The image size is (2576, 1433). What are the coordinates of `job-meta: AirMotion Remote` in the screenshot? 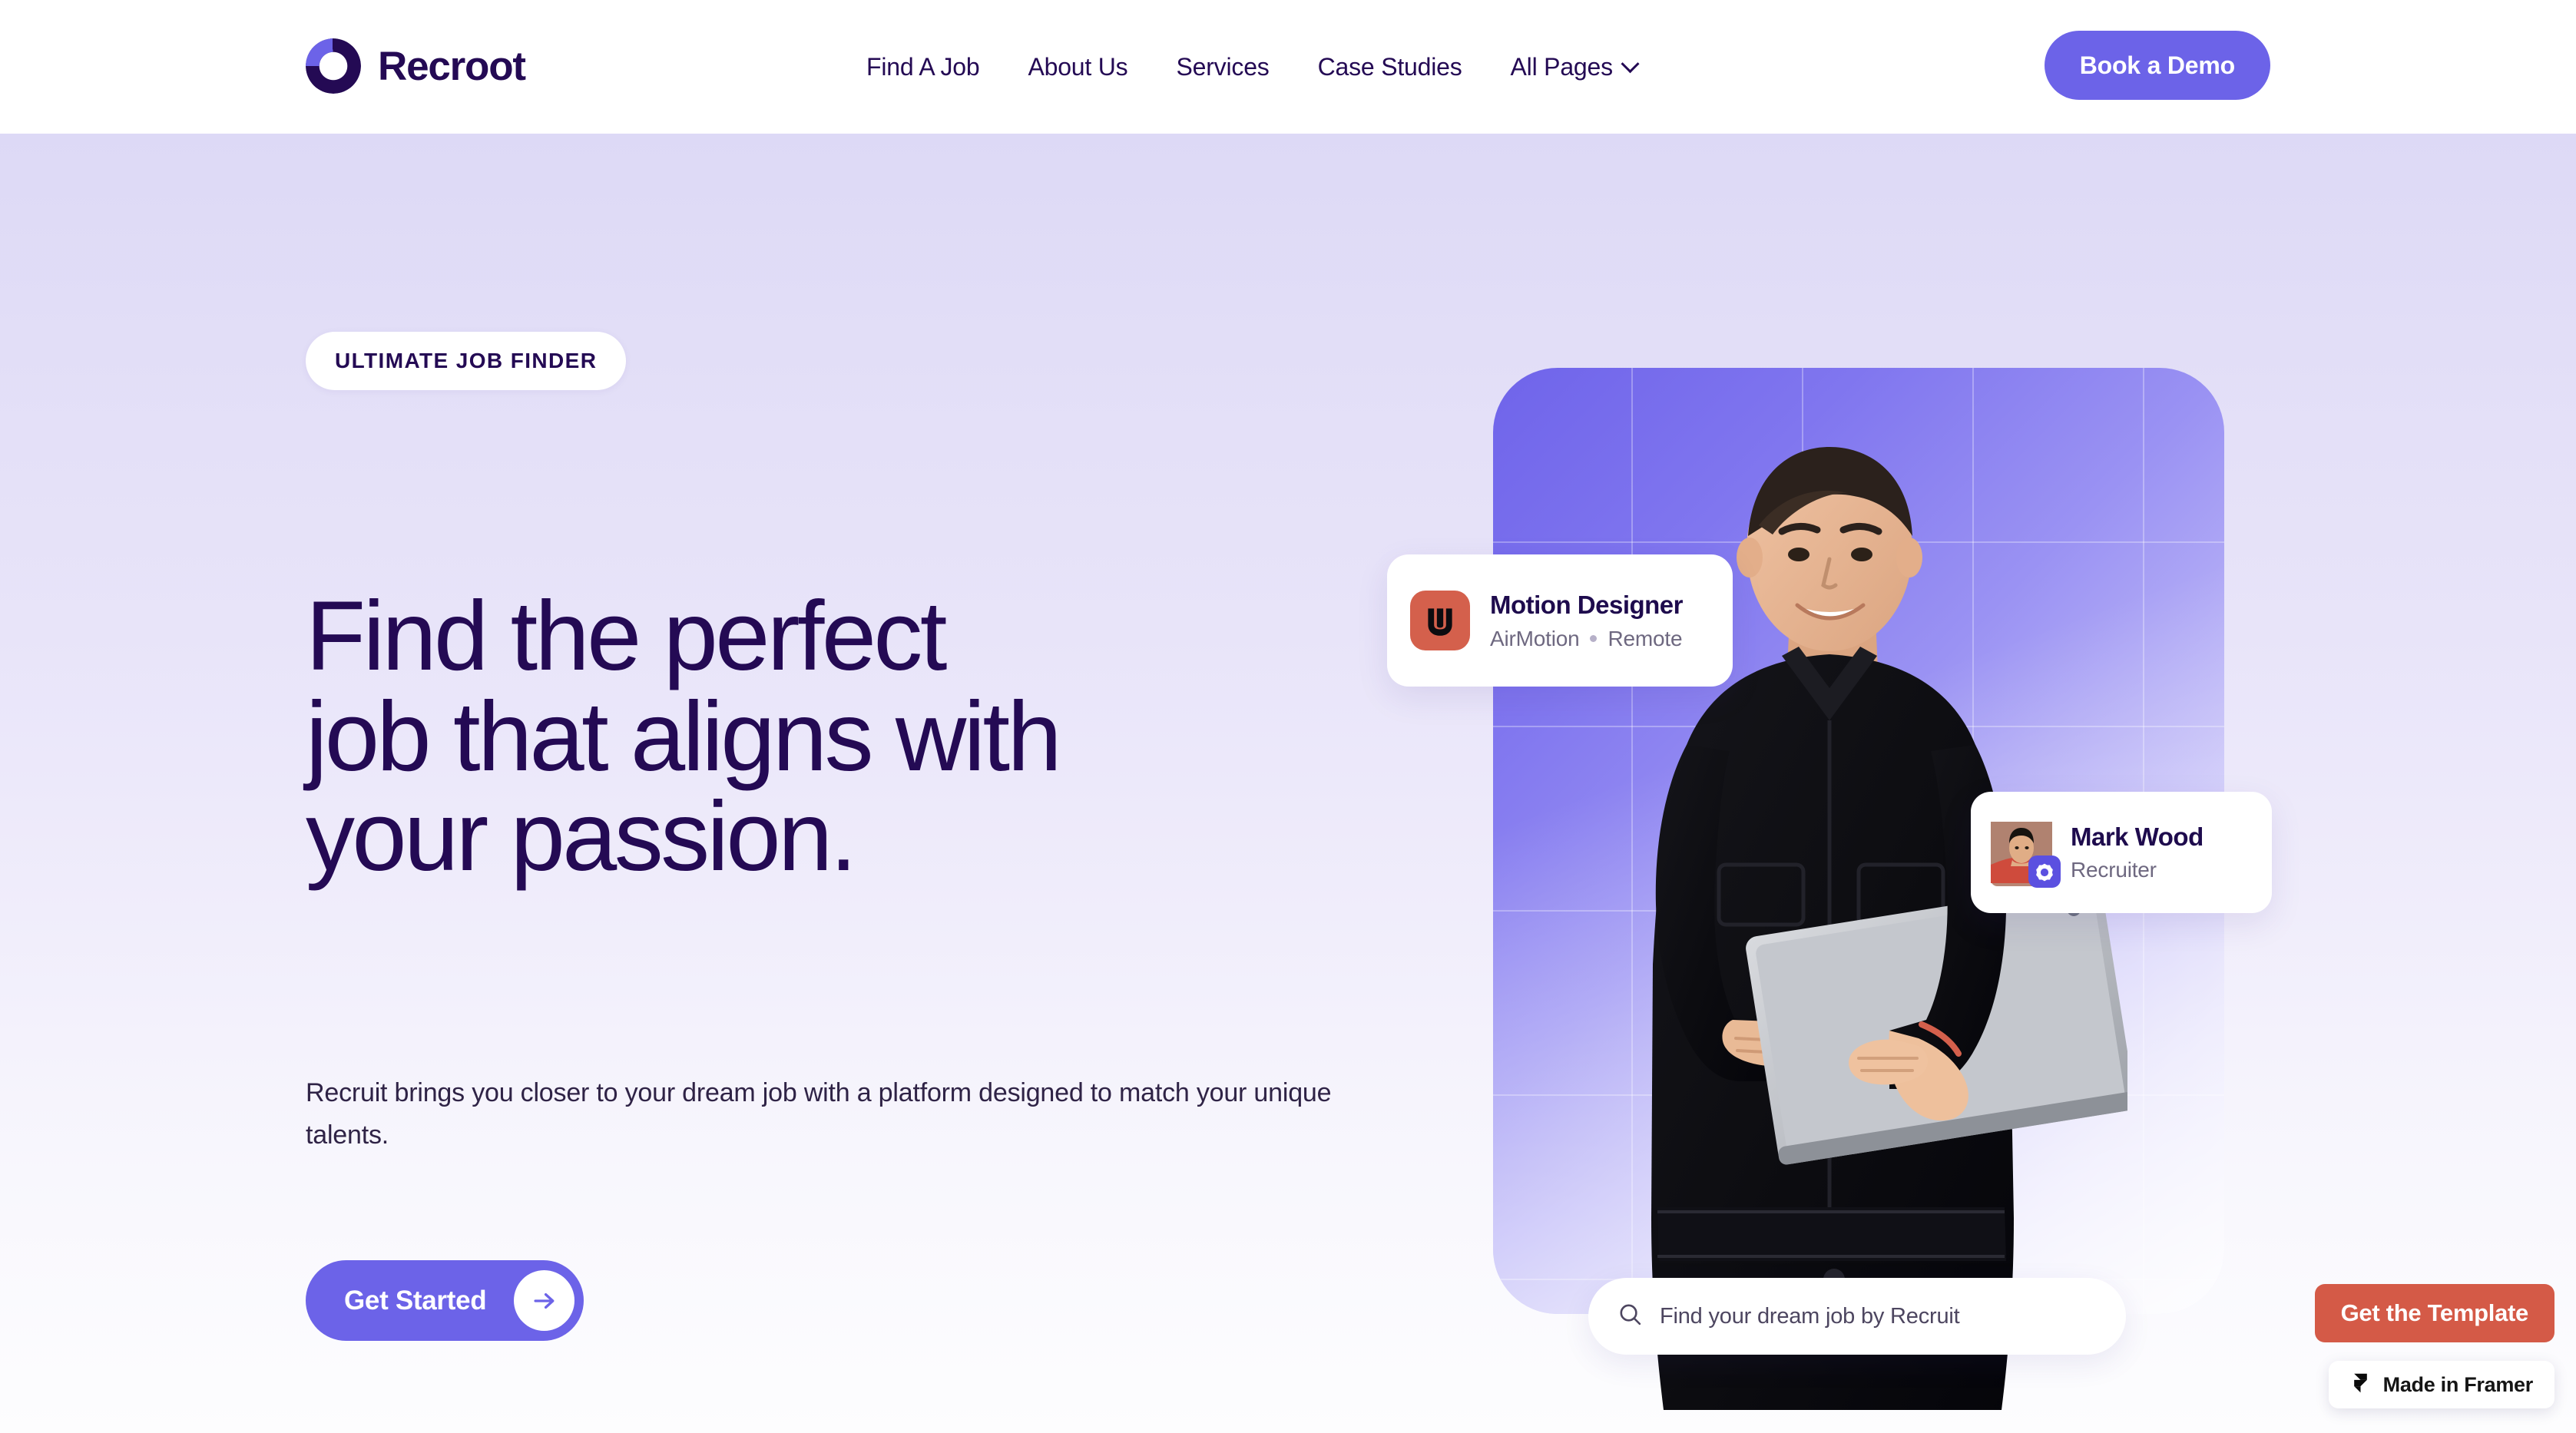 It's located at (1586, 639).